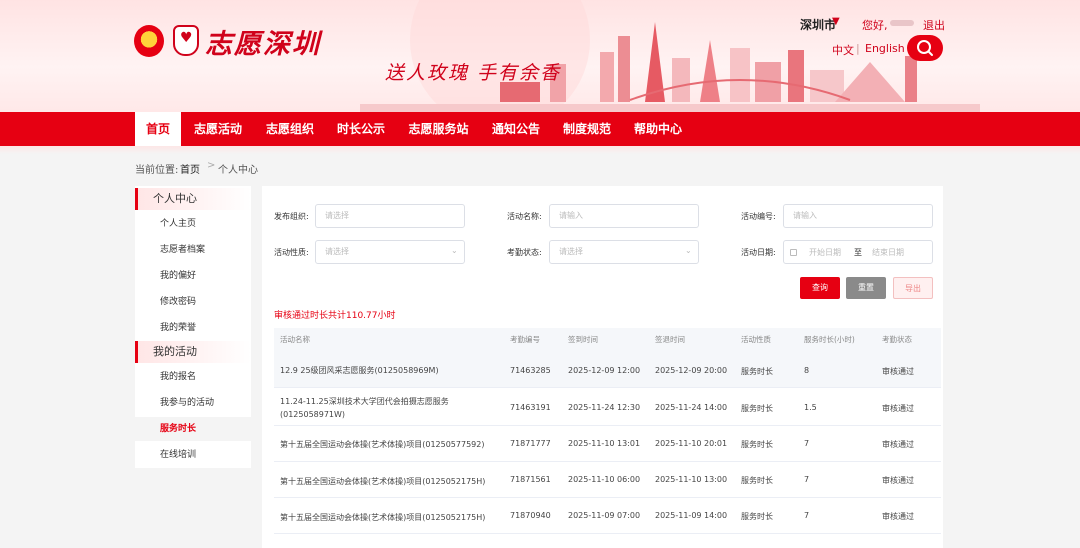 This screenshot has width=1080, height=548. Describe the element at coordinates (818, 24) in the screenshot. I see `city-selector: 深圳市` at that location.